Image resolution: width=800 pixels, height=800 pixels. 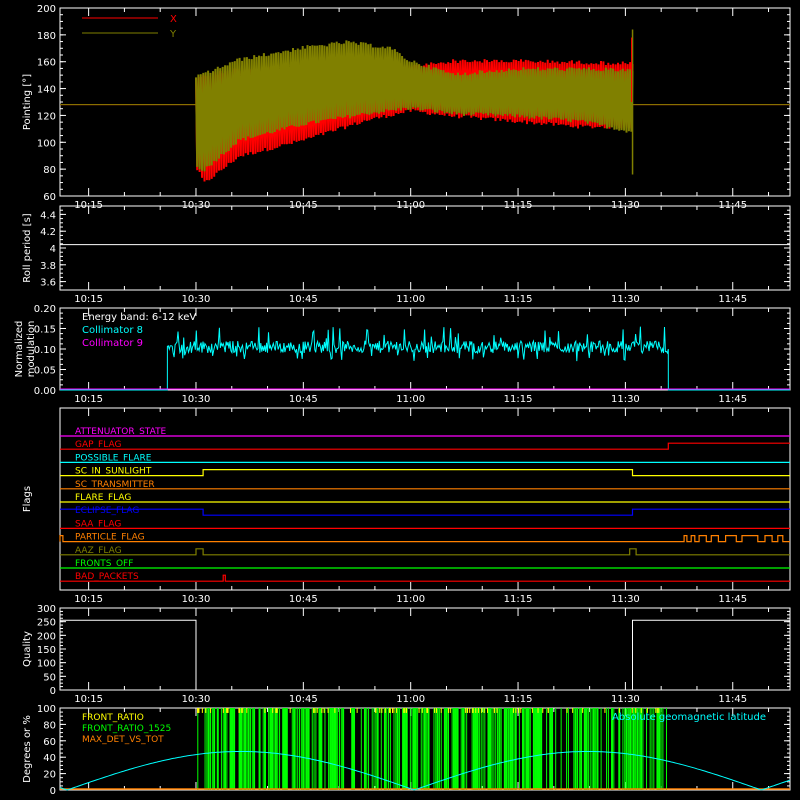 What do you see at coordinates (103, 498) in the screenshot?
I see `flag-label: FLARE_FLAG` at bounding box center [103, 498].